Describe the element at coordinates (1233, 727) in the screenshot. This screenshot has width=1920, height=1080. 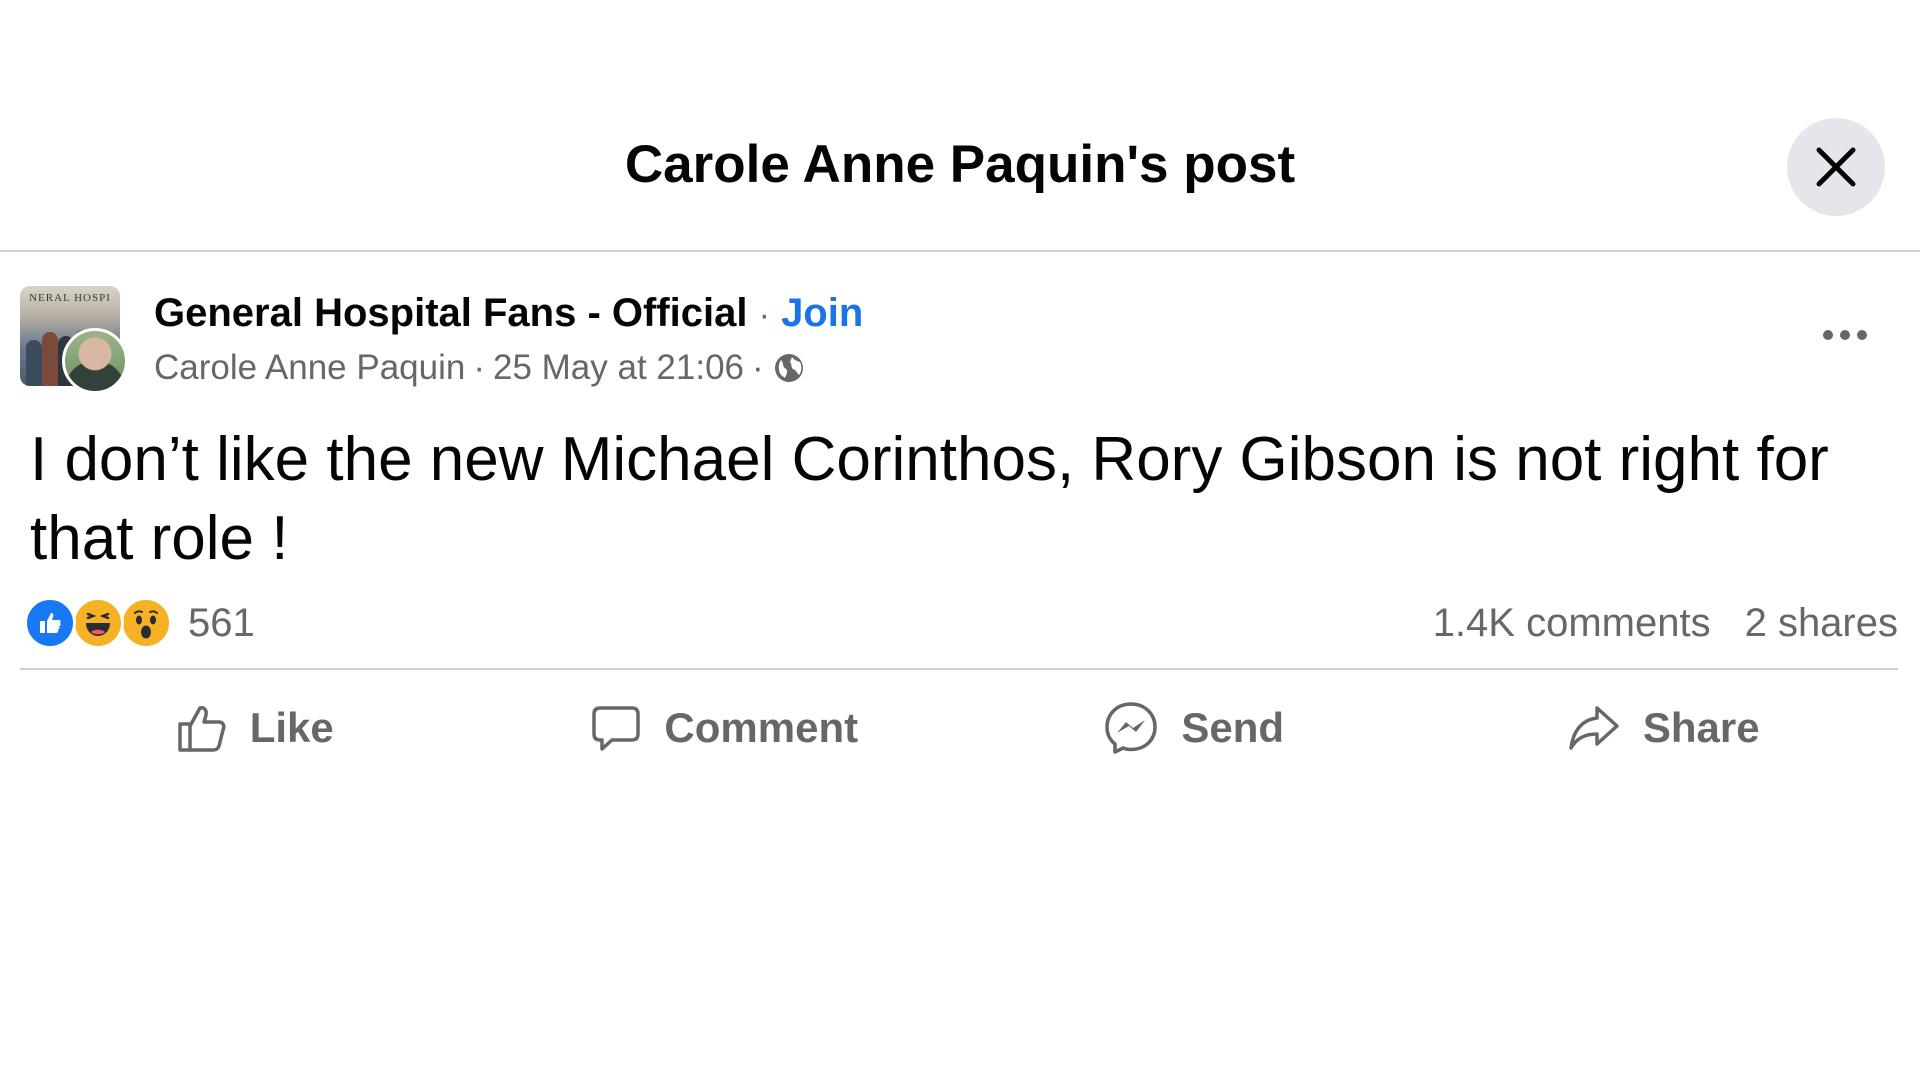
I see `send-label: Send` at that location.